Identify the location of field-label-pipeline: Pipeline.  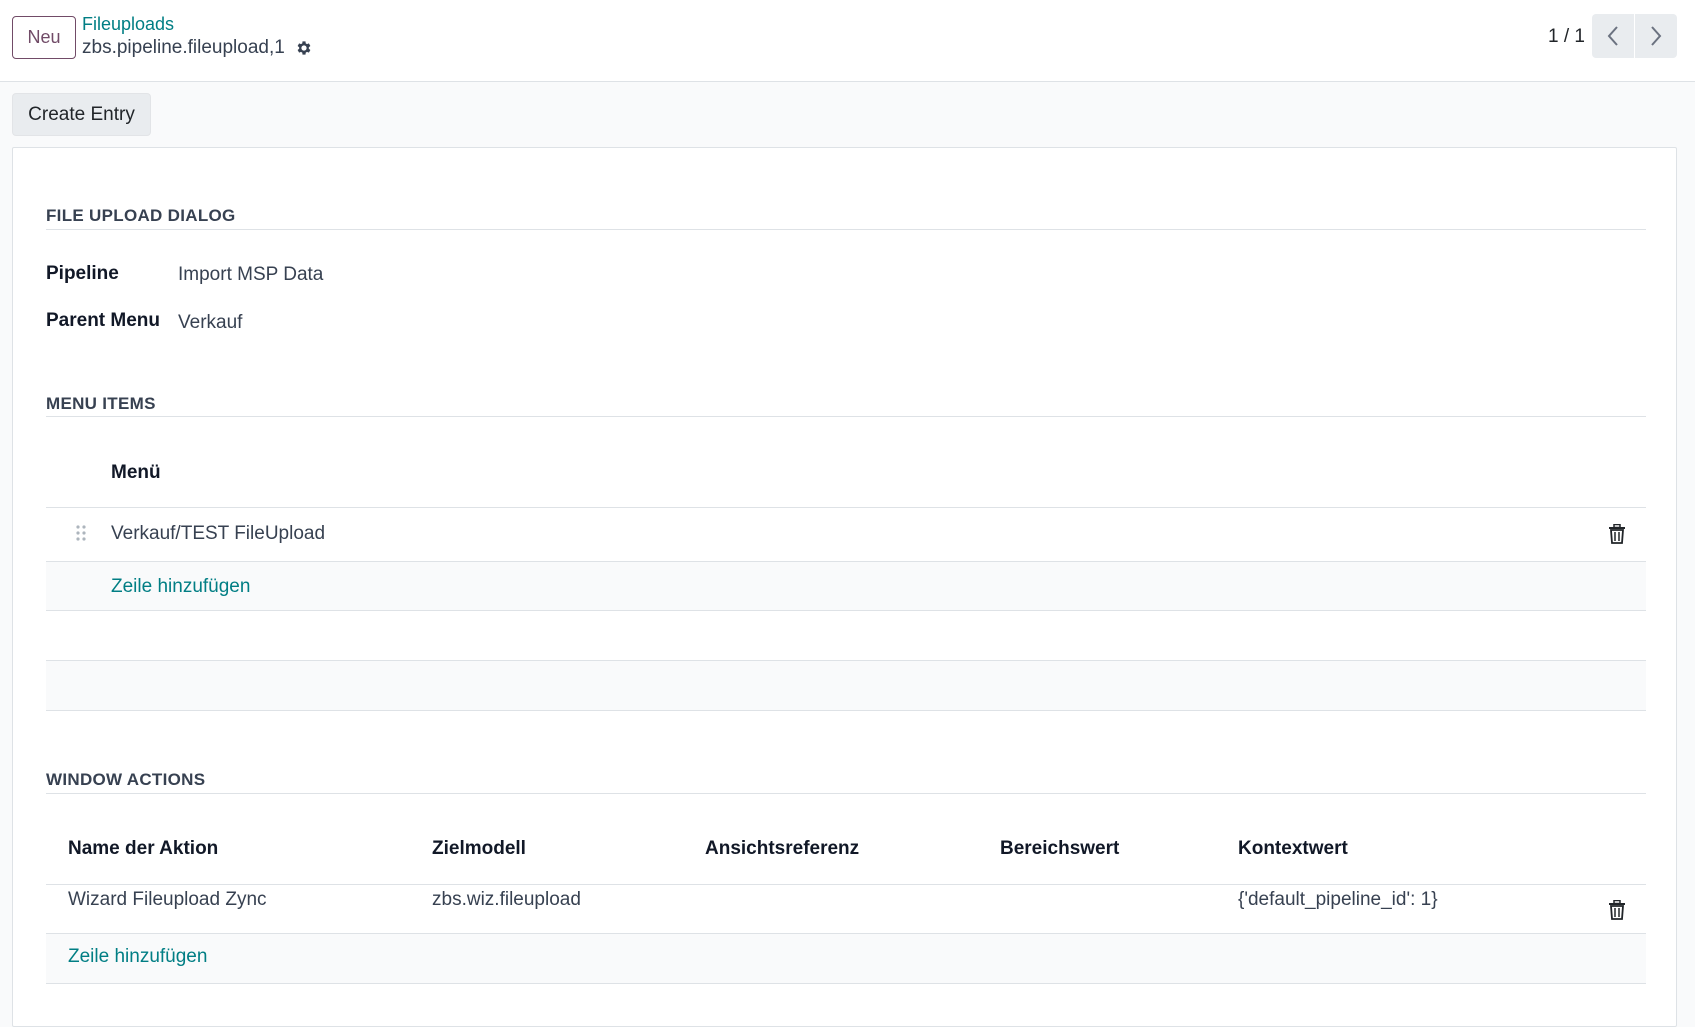
(82, 273).